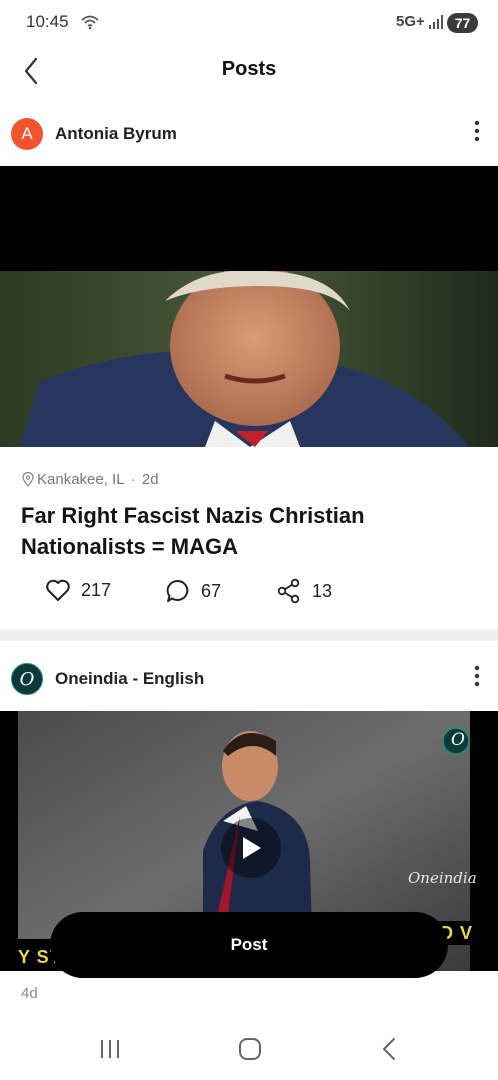 The height and width of the screenshot is (1080, 498). I want to click on recent-apps-icon, so click(110, 1049).